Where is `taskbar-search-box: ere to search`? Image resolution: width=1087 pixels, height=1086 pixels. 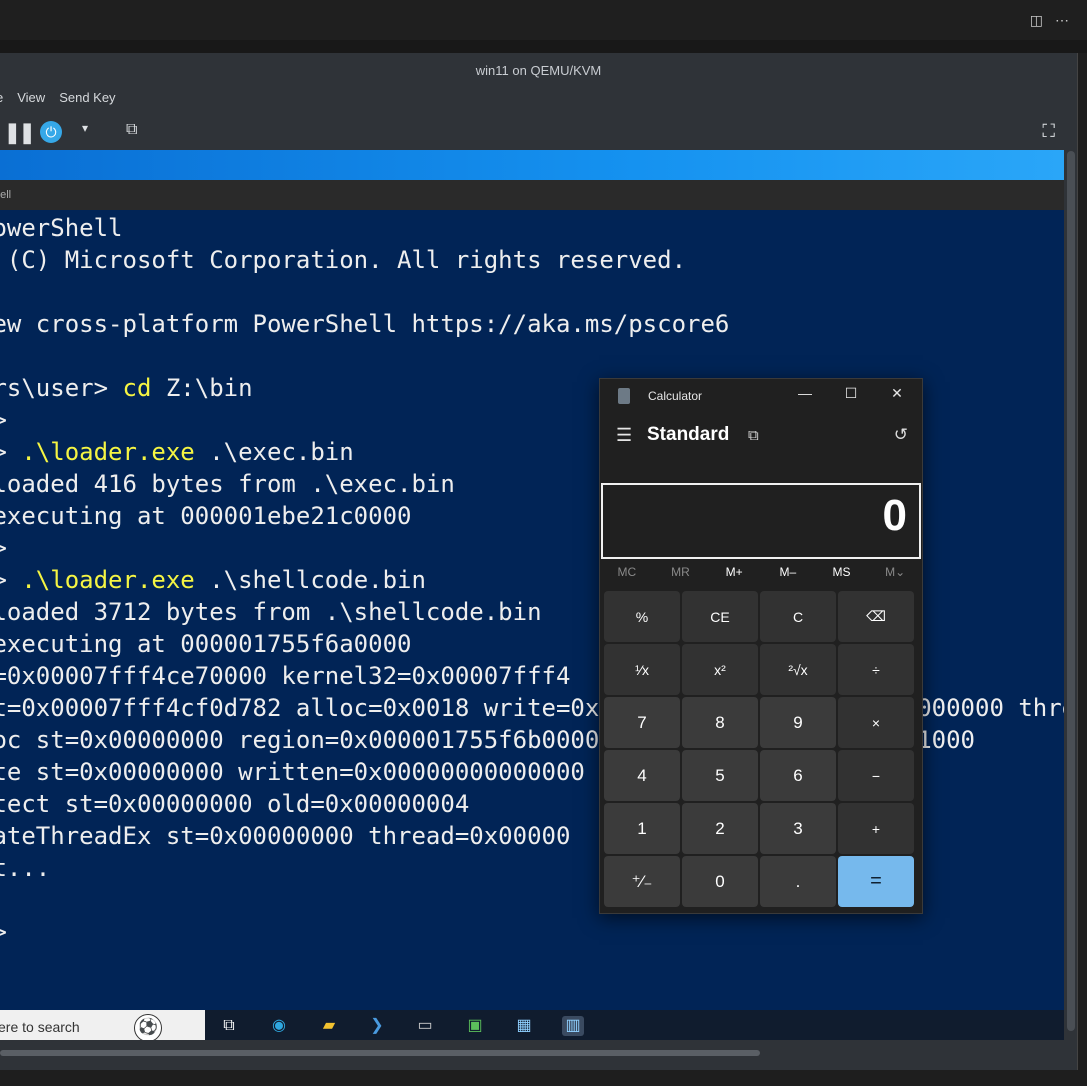
taskbar-search-box: ere to search is located at coordinates (102, 1025).